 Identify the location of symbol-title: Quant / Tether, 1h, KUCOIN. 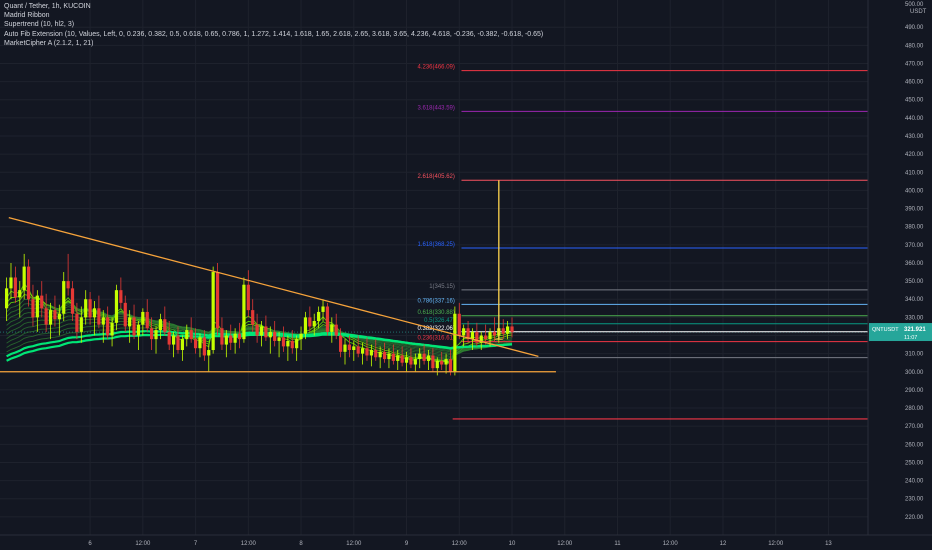
(273, 6).